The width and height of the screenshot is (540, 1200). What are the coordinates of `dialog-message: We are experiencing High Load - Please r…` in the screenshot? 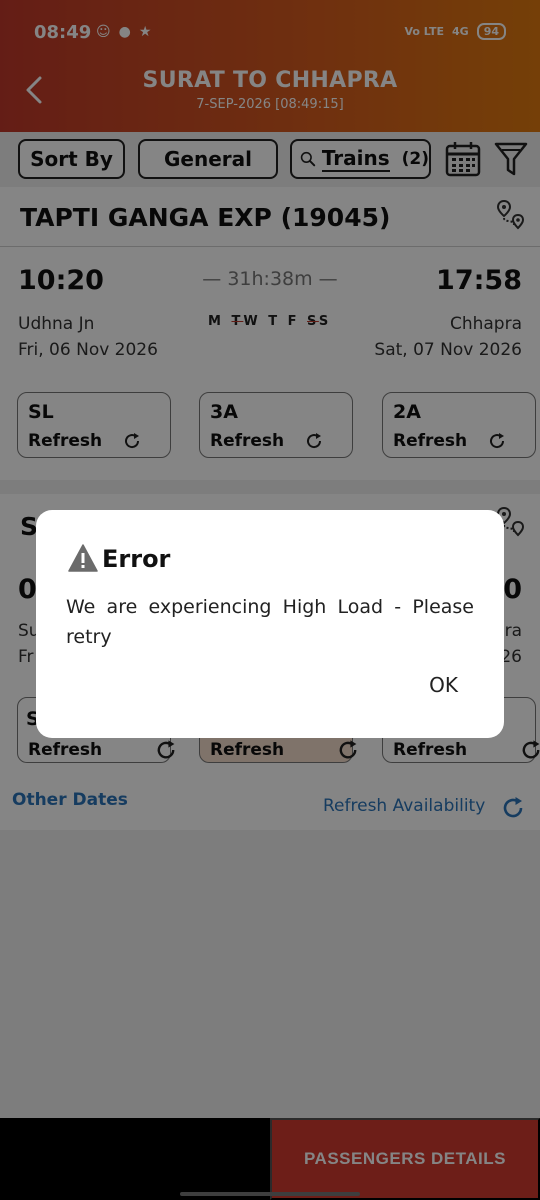 It's located at (270, 622).